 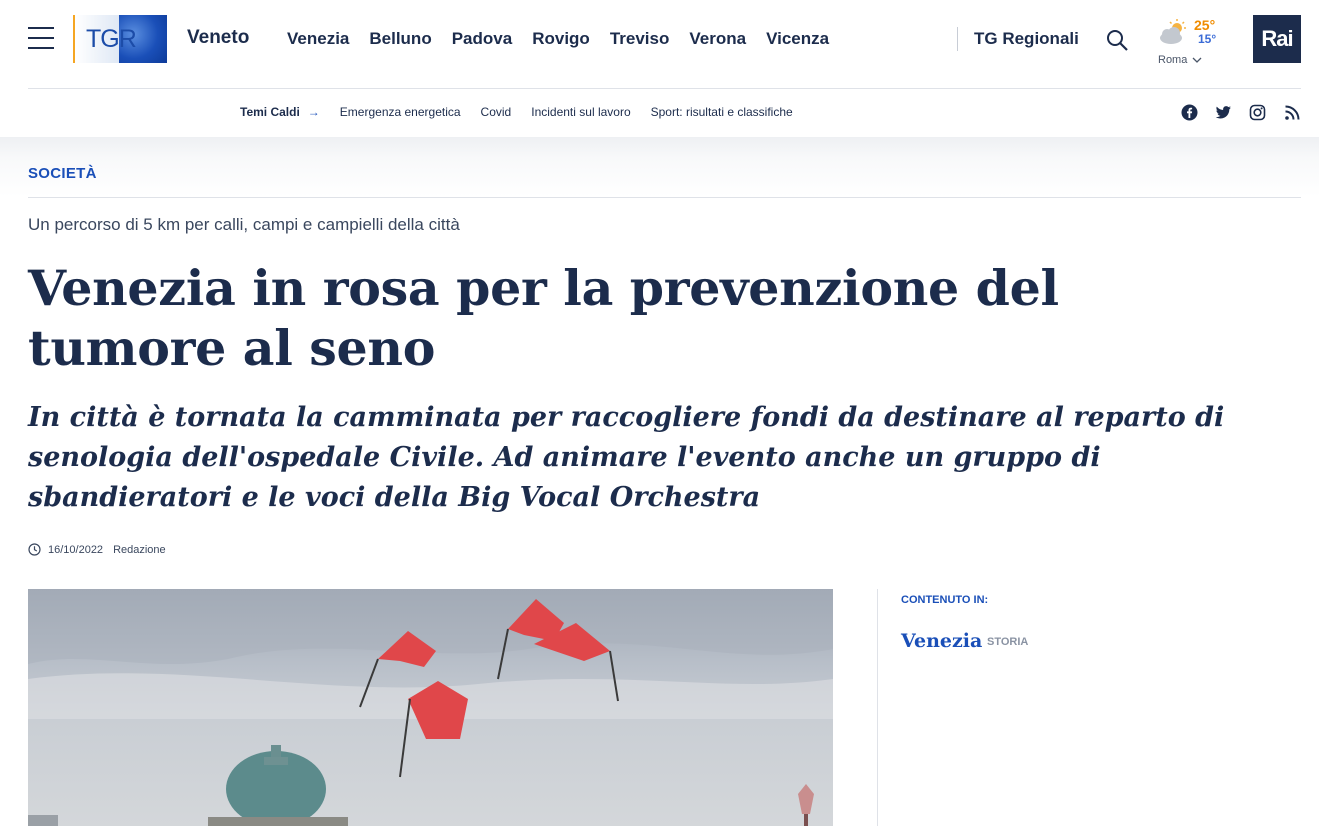 I want to click on topic-incidenti: Incidenti sul lavoro, so click(x=580, y=112).